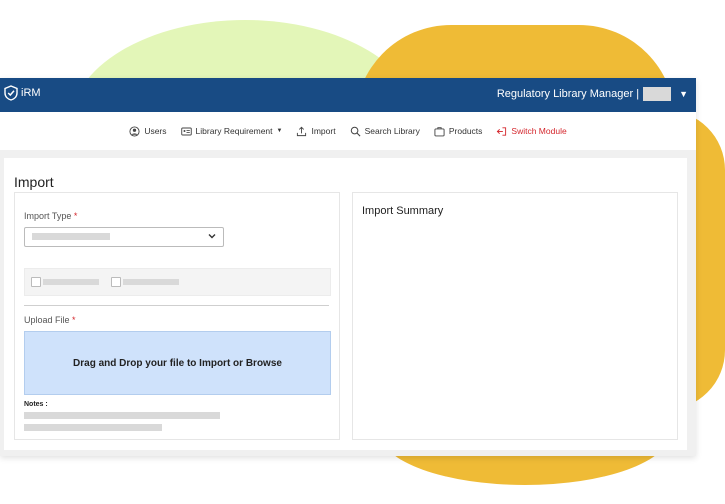  I want to click on divider, so click(176, 305).